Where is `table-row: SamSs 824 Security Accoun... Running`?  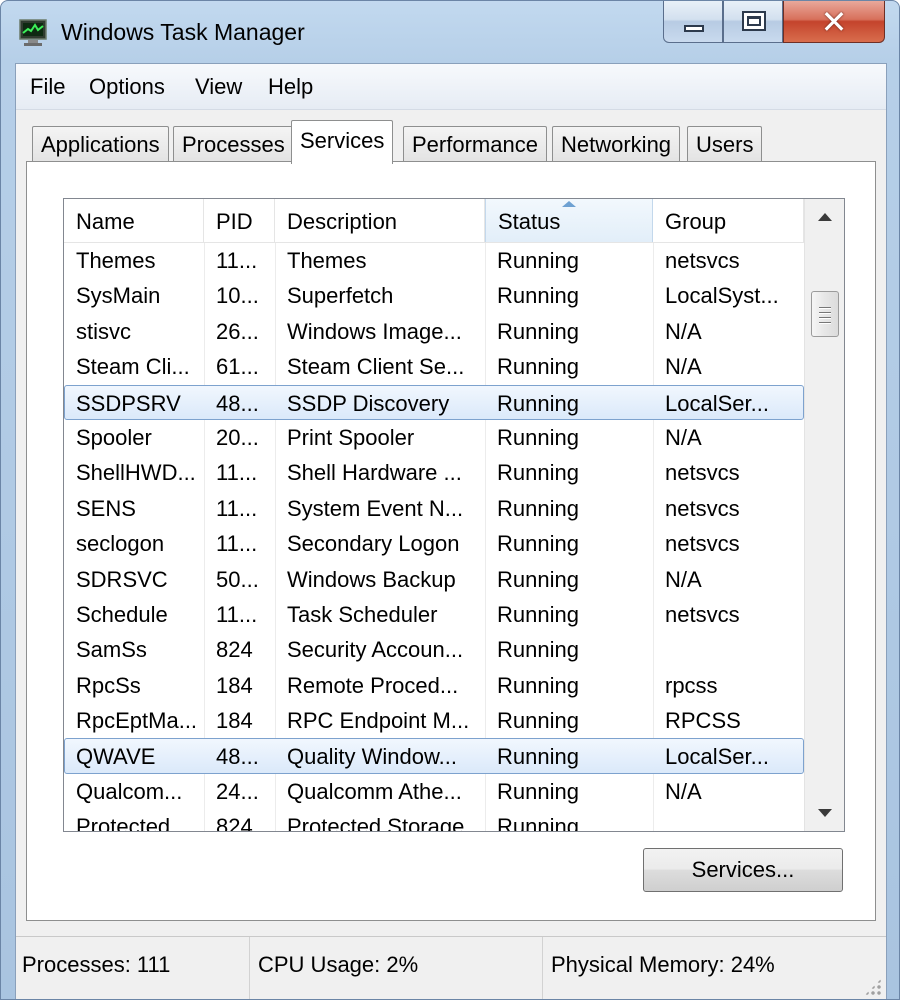
table-row: SamSs 824 Security Accoun... Running is located at coordinates (434, 649).